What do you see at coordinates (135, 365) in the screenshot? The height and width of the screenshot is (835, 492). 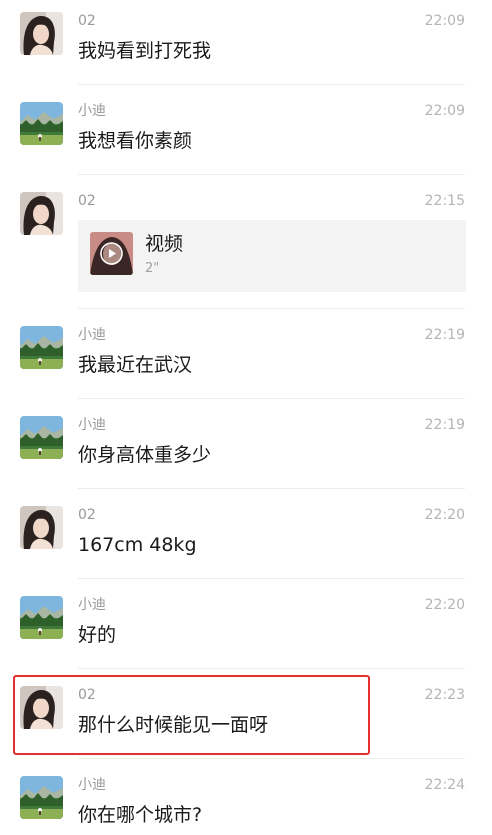 I see `message-text: 我最近在武汉` at bounding box center [135, 365].